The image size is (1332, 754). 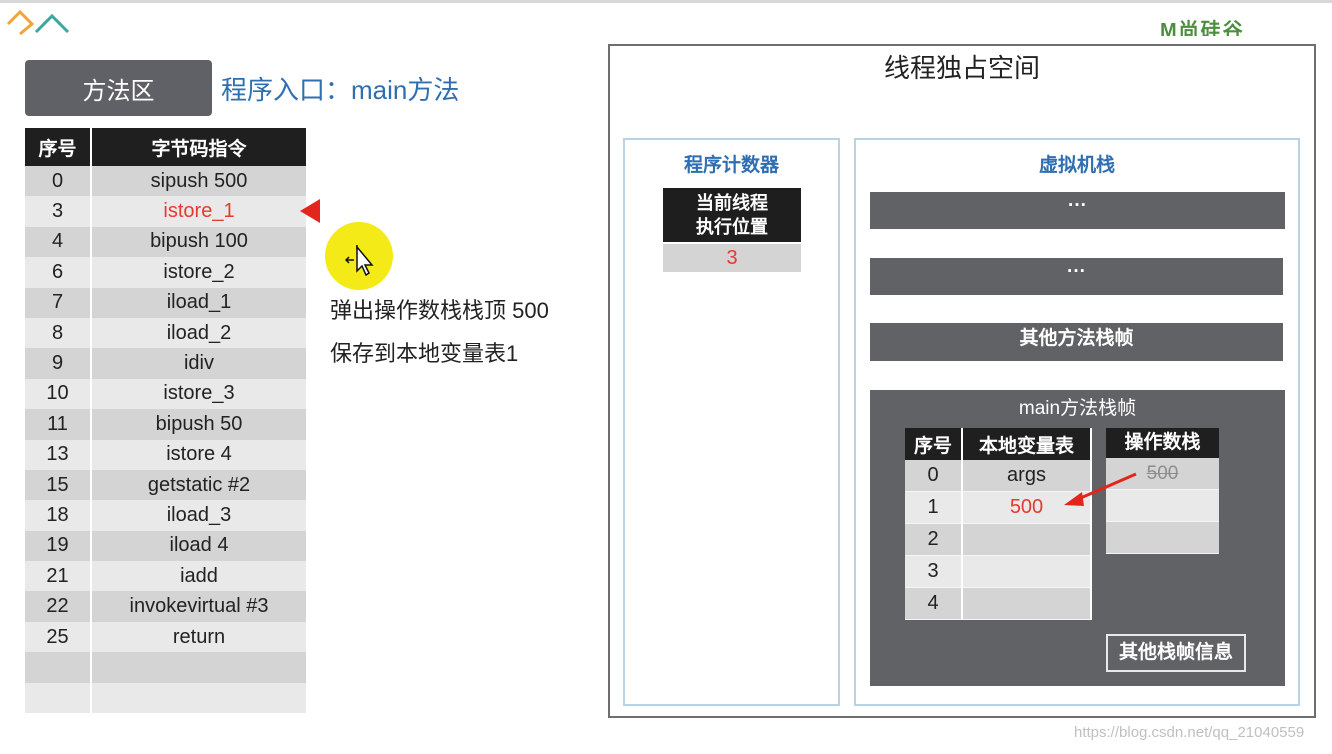 What do you see at coordinates (666, 1) in the screenshot?
I see `top-border` at bounding box center [666, 1].